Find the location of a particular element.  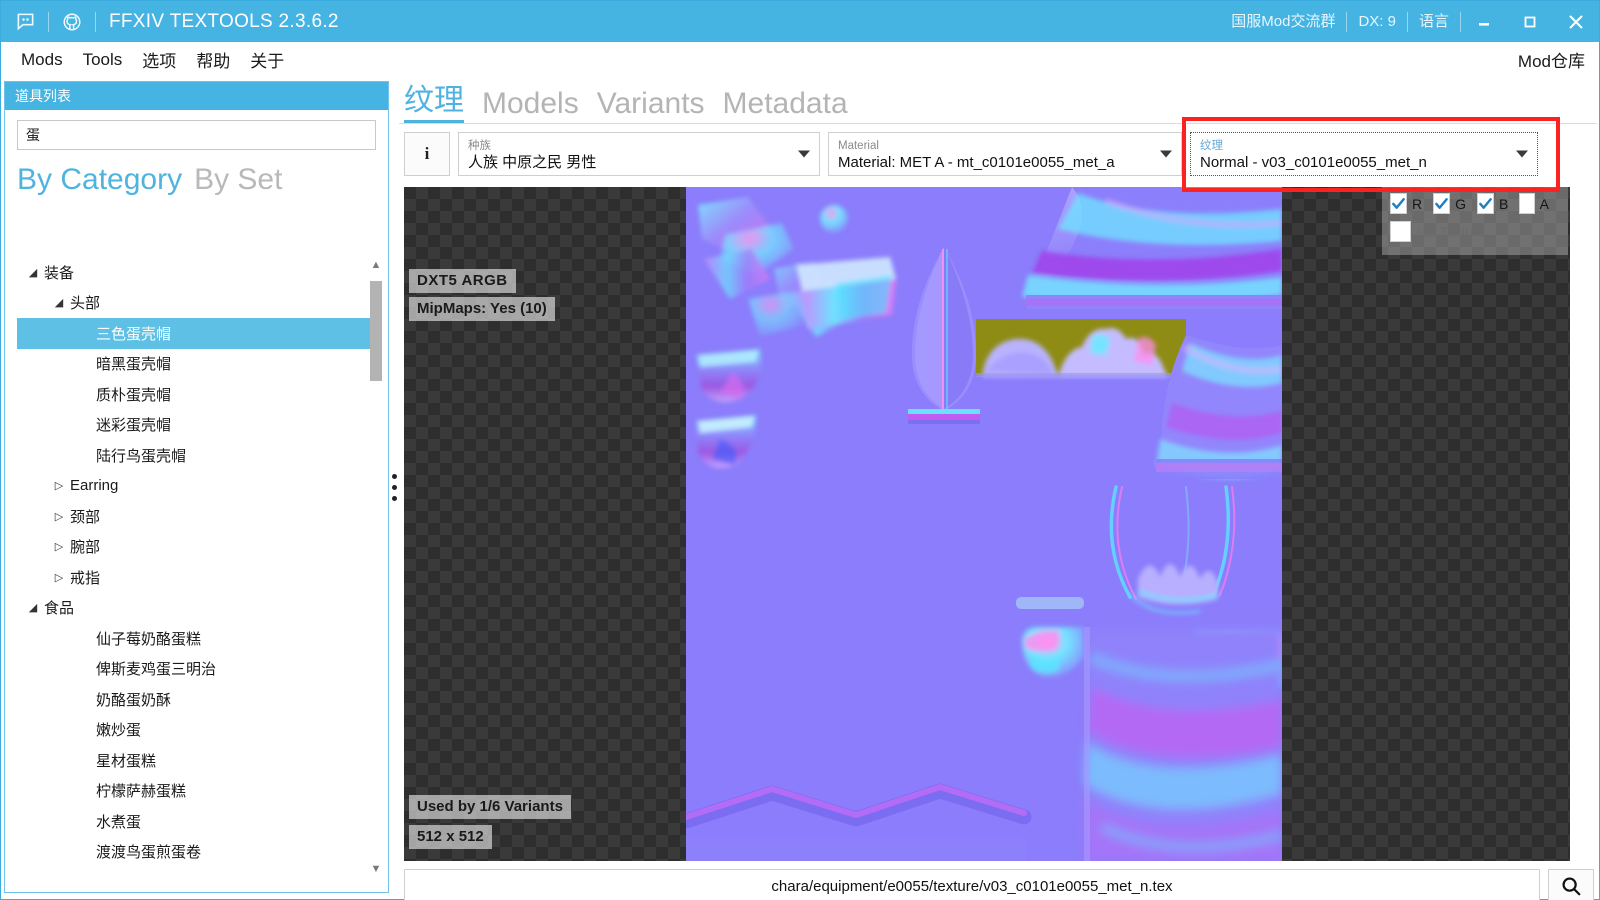

tree-item-label: 质朴蛋壳帽 is located at coordinates (134, 395).